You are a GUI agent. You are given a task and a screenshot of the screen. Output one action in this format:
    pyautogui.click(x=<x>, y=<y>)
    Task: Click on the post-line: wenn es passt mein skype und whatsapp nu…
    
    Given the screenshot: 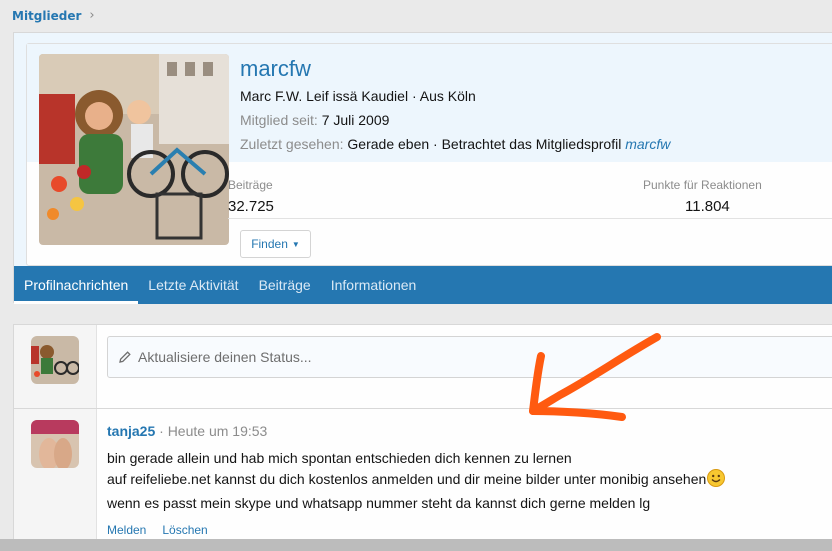 What is the action you would take?
    pyautogui.click(x=379, y=503)
    